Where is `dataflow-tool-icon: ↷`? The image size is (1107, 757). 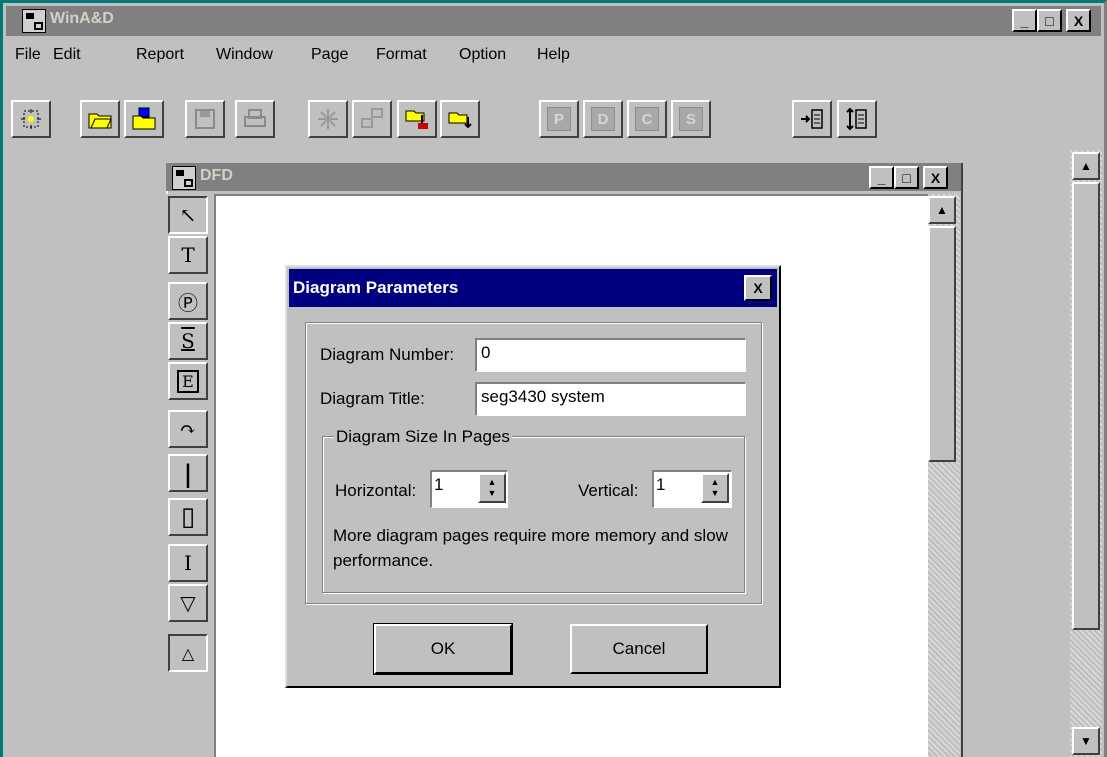 dataflow-tool-icon: ↷ is located at coordinates (188, 429).